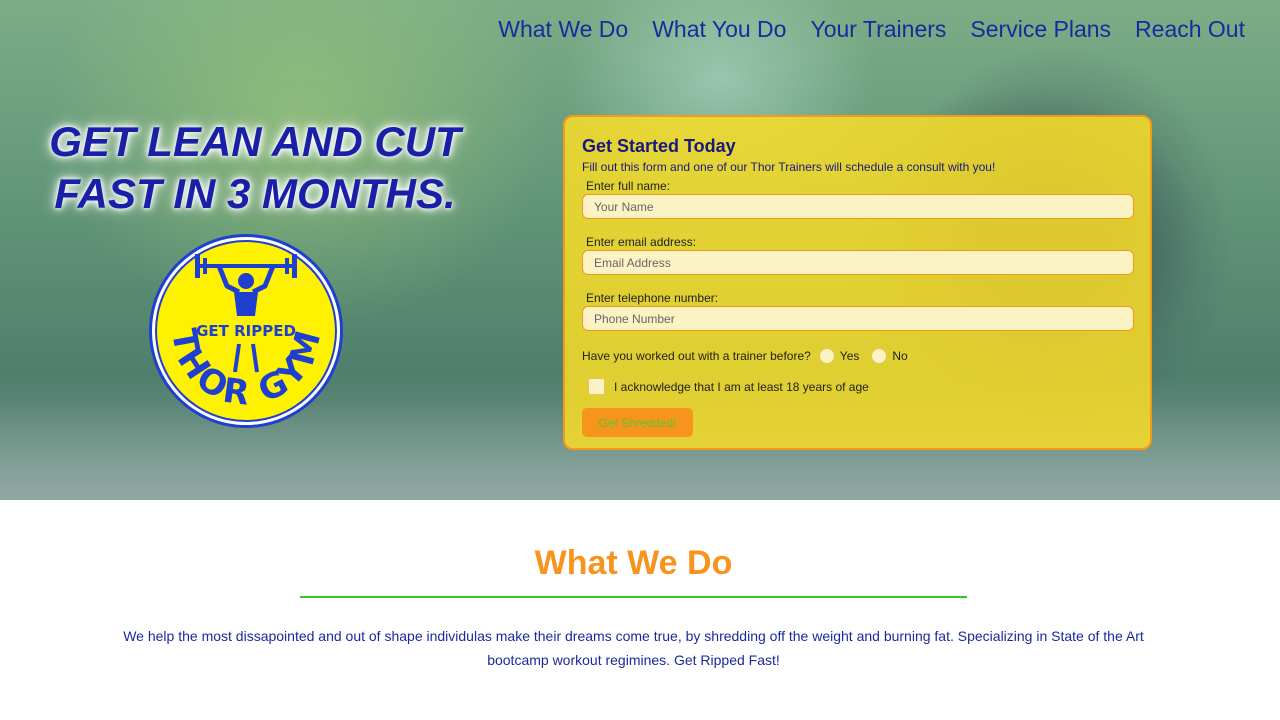 This screenshot has width=1280, height=720. I want to click on nav-link-reach-out: Reach Out, so click(1190, 29).